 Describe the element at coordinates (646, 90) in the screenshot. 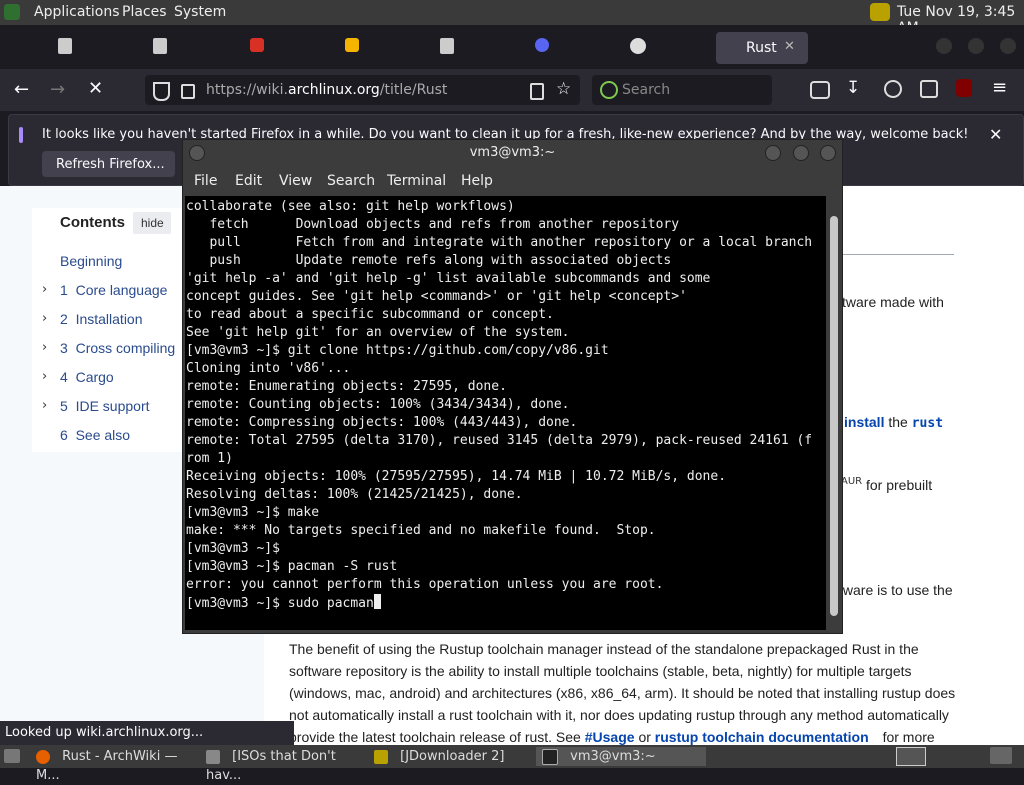

I see `search-input-placeholder: Search` at that location.